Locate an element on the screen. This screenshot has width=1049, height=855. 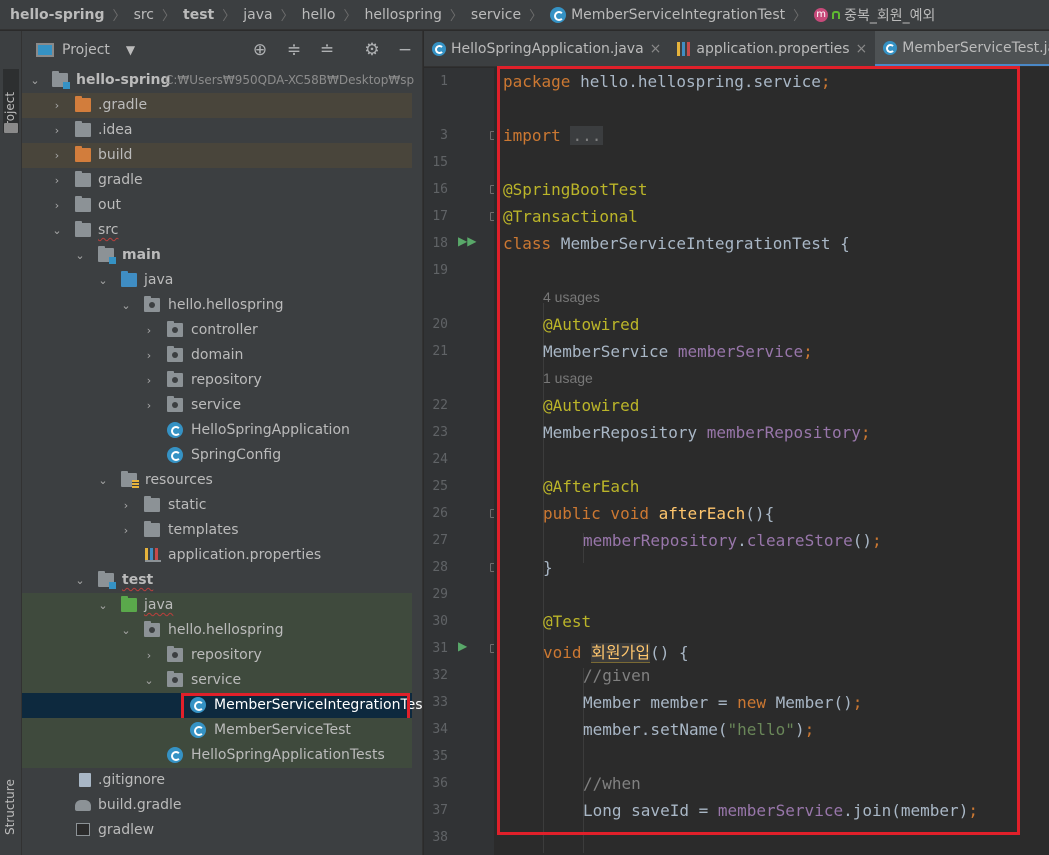
breadcrumb-java: java is located at coordinates (257, 15).